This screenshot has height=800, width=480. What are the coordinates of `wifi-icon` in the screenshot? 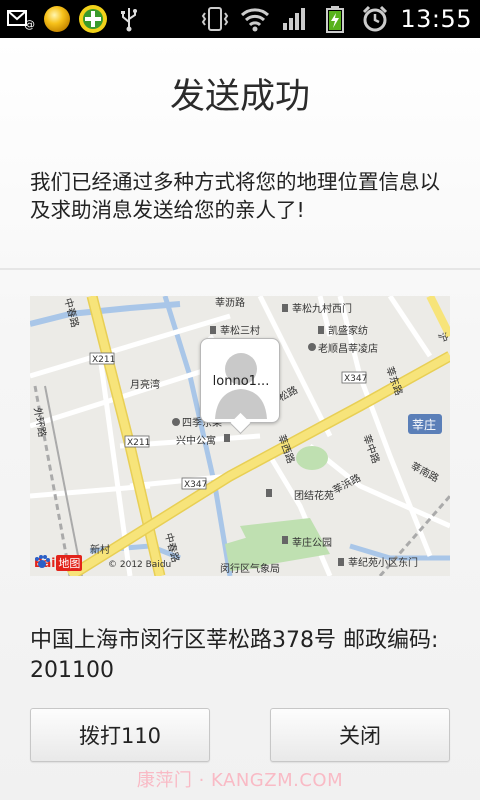 It's located at (255, 19).